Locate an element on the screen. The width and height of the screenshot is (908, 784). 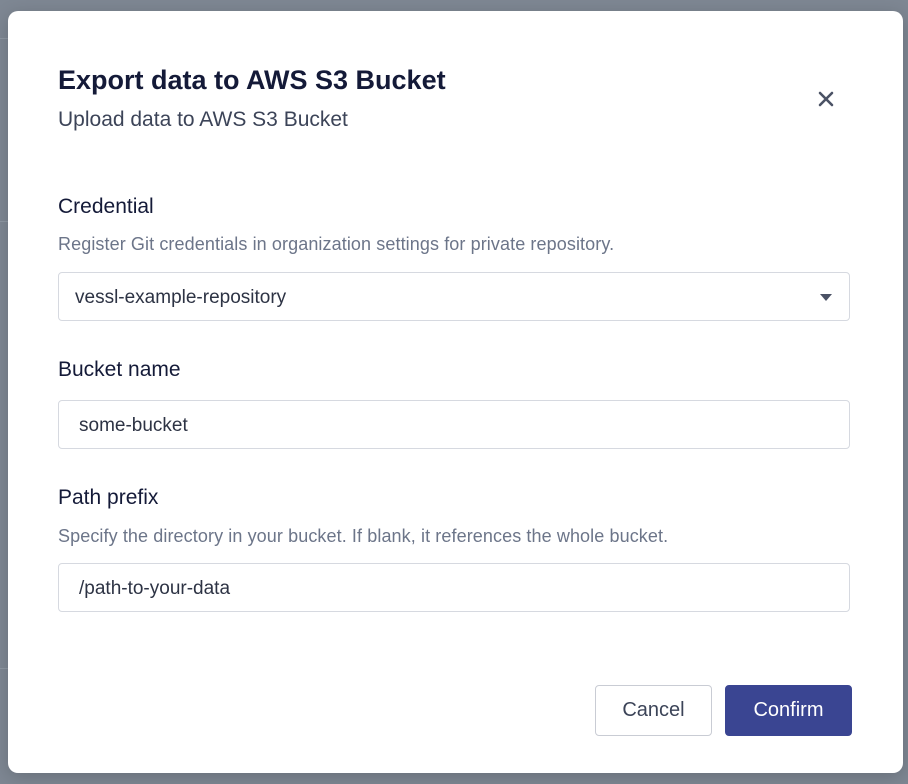
bucket-name-label: Bucket name is located at coordinates (119, 369).